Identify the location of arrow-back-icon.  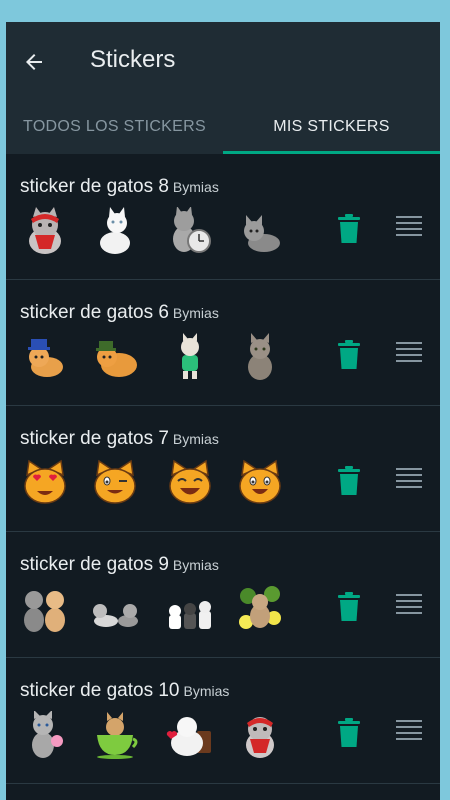
(34, 62).